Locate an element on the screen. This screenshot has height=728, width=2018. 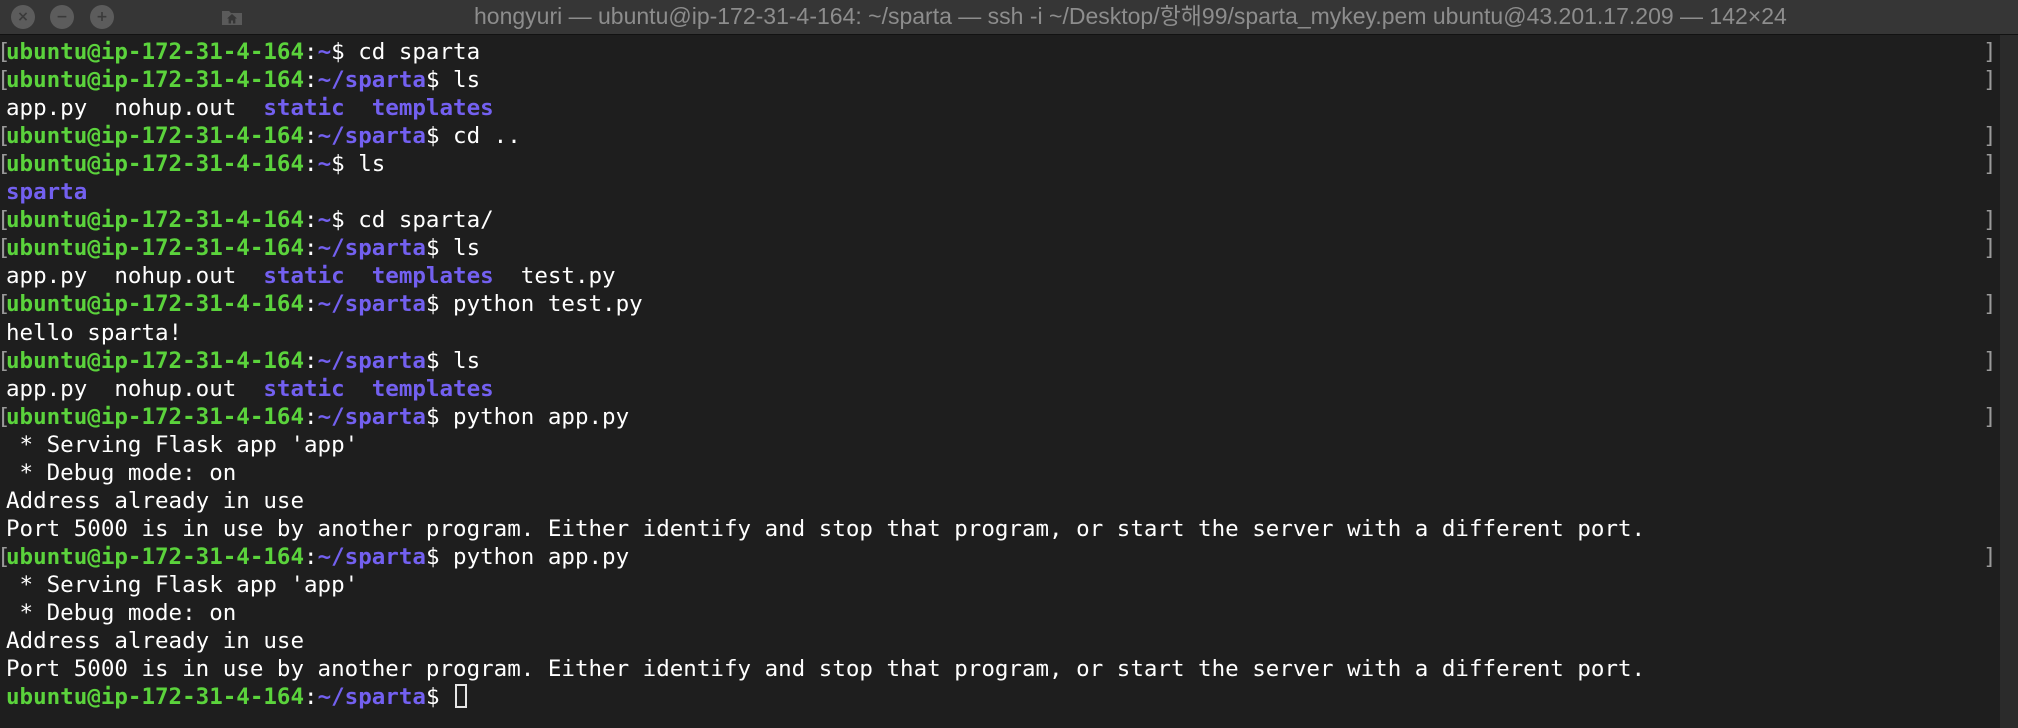
ls-file-entry: test.py is located at coordinates (568, 276).